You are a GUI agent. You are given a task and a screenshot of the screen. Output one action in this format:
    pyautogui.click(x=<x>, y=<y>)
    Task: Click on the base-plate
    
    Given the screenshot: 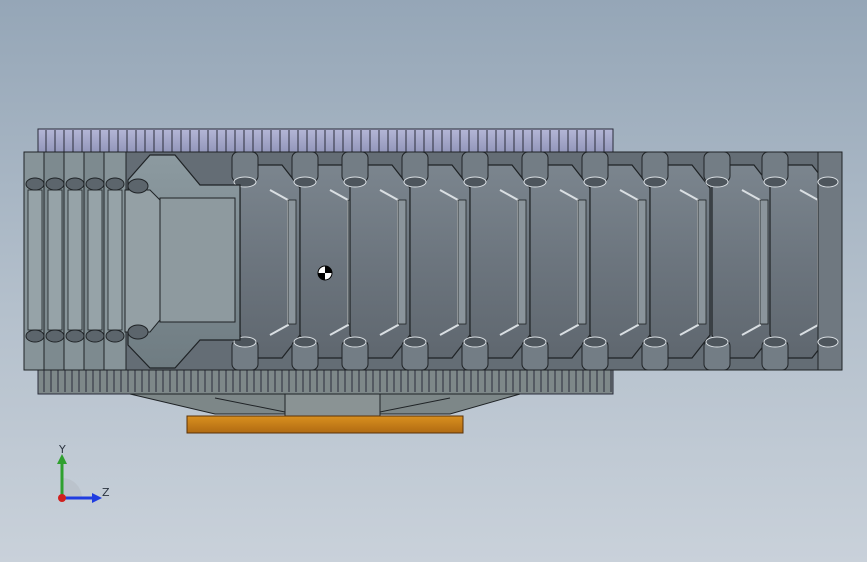 What is the action you would take?
    pyautogui.click(x=325, y=424)
    